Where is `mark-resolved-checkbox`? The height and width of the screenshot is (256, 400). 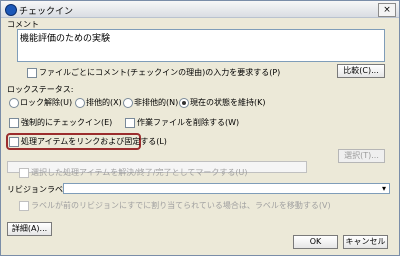
mark-resolved-checkbox is located at coordinates (24, 173).